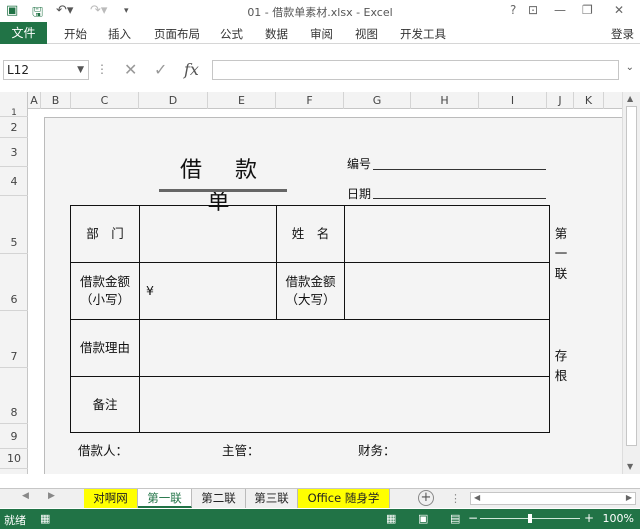 Image resolution: width=640 pixels, height=529 pixels. I want to click on row-header-10: 10, so click(14, 459).